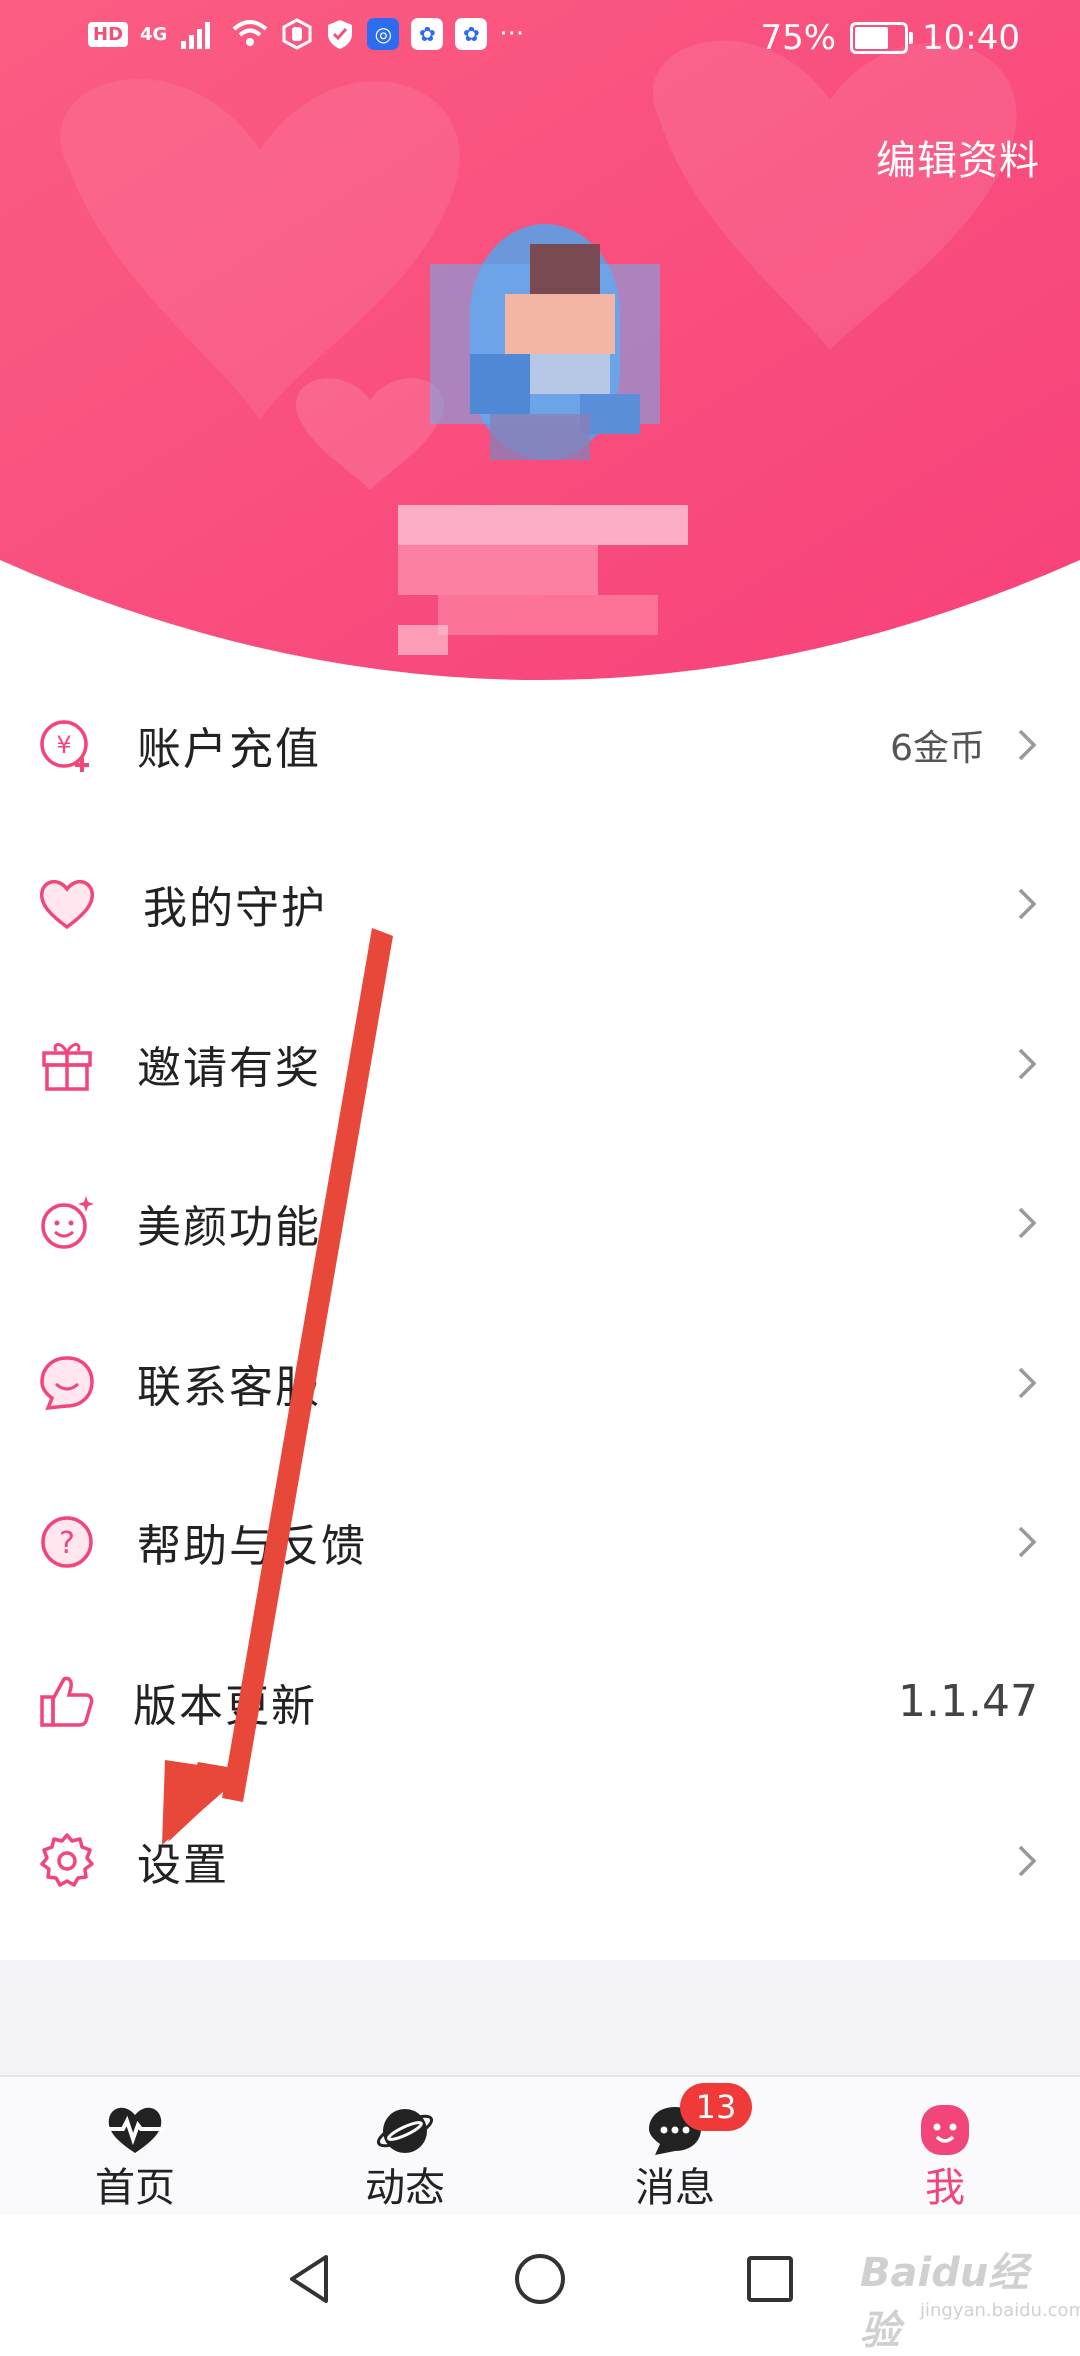 This screenshot has height=2356, width=1080. I want to click on menu-item-guard: 我的守护, so click(540, 905).